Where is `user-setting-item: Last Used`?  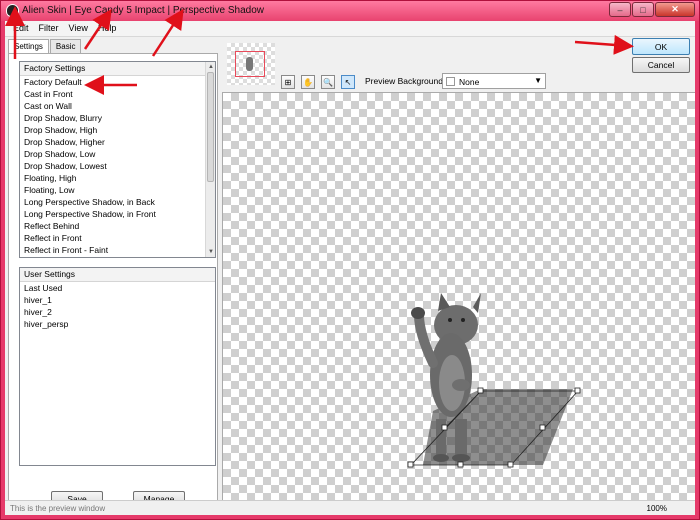 user-setting-item: Last Used is located at coordinates (117, 288).